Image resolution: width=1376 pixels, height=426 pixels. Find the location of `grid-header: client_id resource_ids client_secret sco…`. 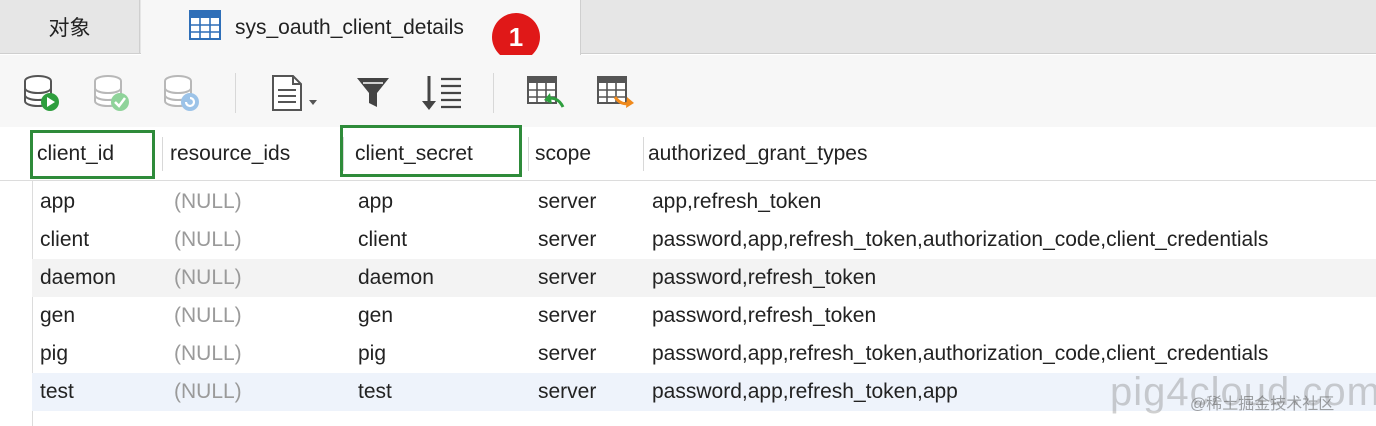

grid-header: client_id resource_ids client_secret sco… is located at coordinates (688, 154).